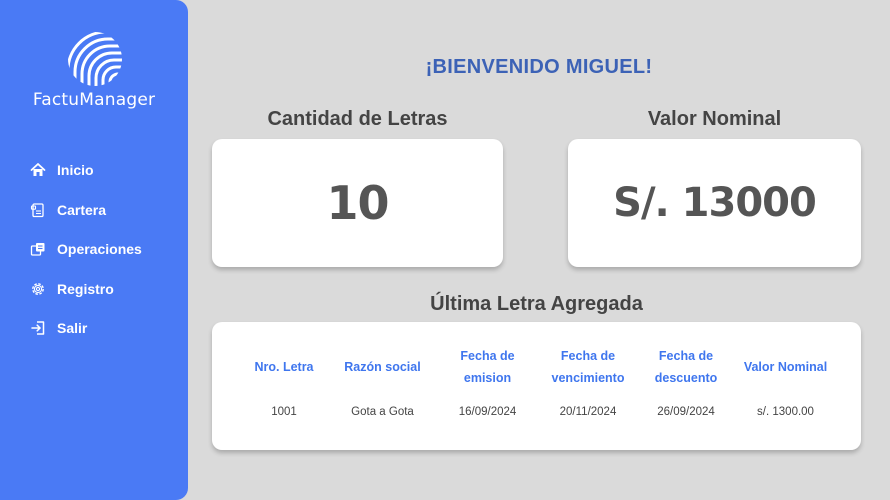  What do you see at coordinates (686, 412) in the screenshot?
I see `table-cell: 26/09/2024` at bounding box center [686, 412].